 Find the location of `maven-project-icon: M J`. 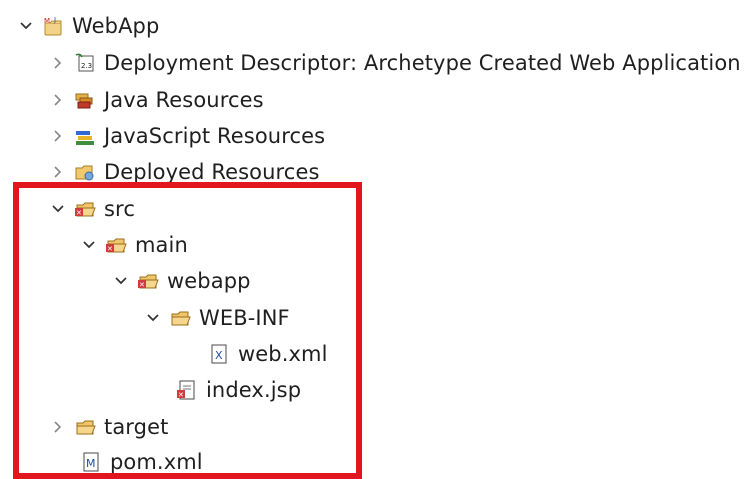

maven-project-icon: M J is located at coordinates (53, 26).